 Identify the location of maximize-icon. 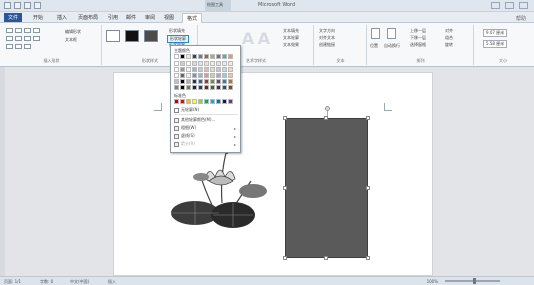
(509, 5).